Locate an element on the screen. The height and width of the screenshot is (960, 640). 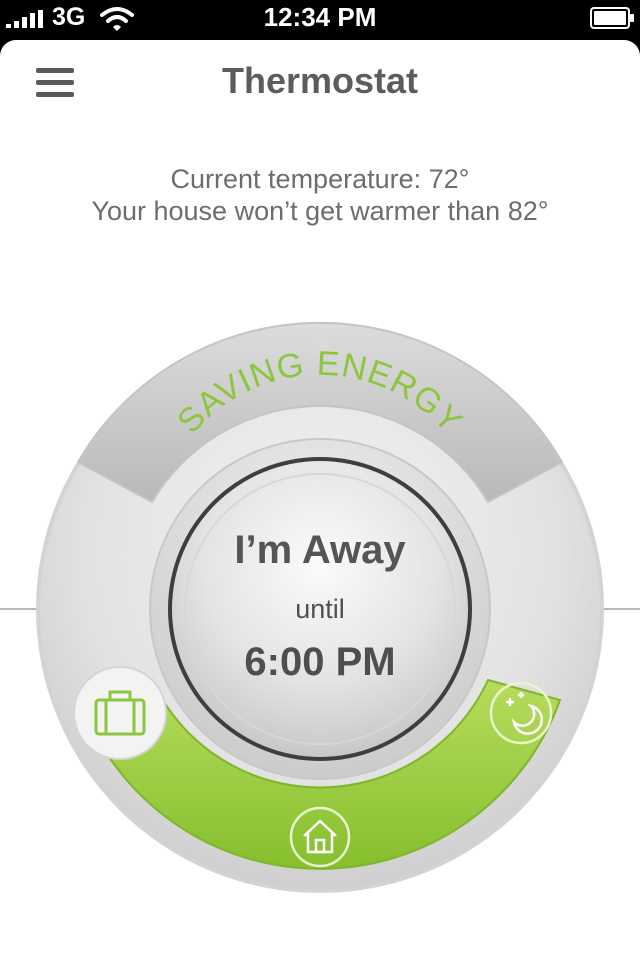
status-bar: 3G 12:34 PM is located at coordinates (320, 20).